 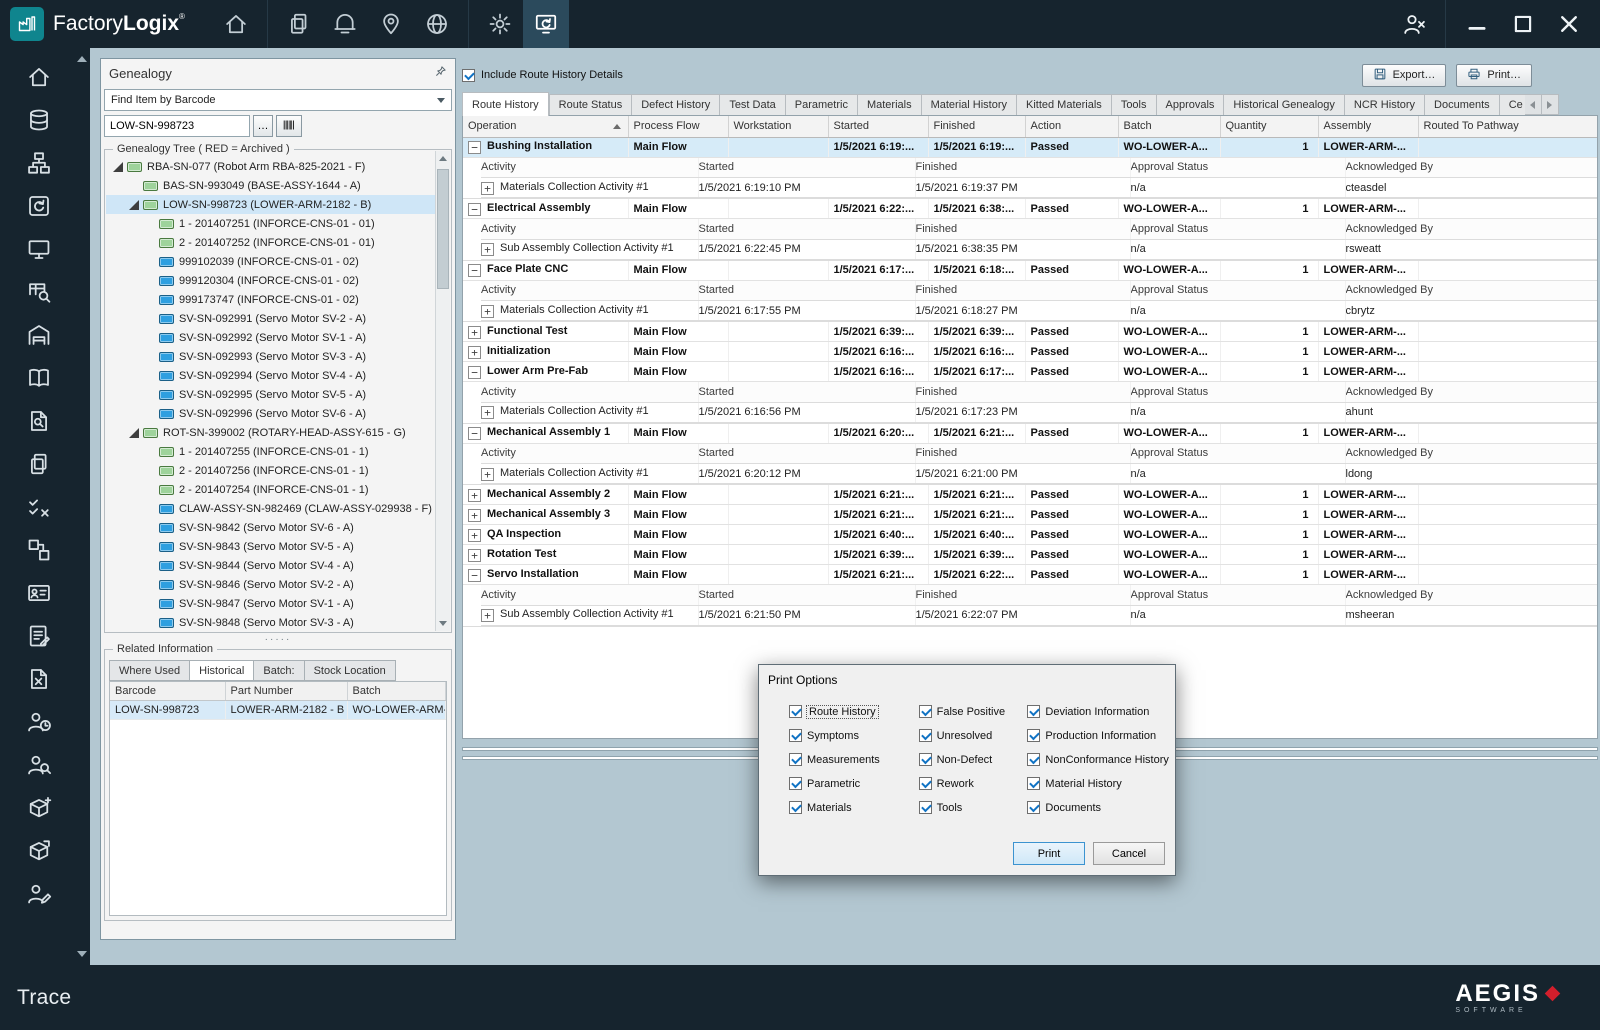 I want to click on tab-parametric: Parametric, so click(x=820, y=104).